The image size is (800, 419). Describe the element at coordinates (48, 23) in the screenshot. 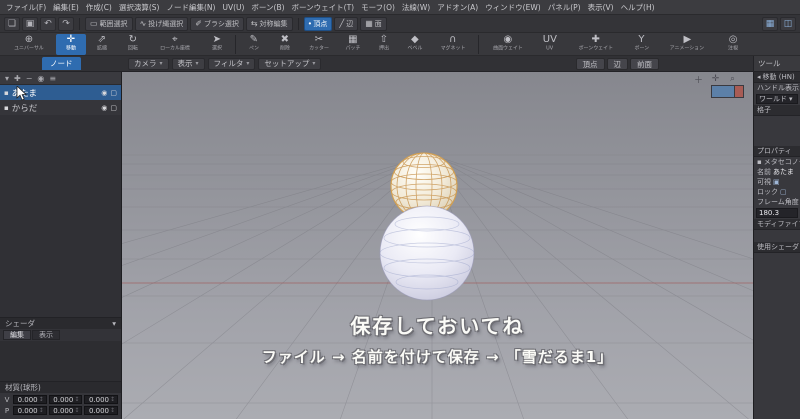

I see `undo-icon: ↶` at that location.